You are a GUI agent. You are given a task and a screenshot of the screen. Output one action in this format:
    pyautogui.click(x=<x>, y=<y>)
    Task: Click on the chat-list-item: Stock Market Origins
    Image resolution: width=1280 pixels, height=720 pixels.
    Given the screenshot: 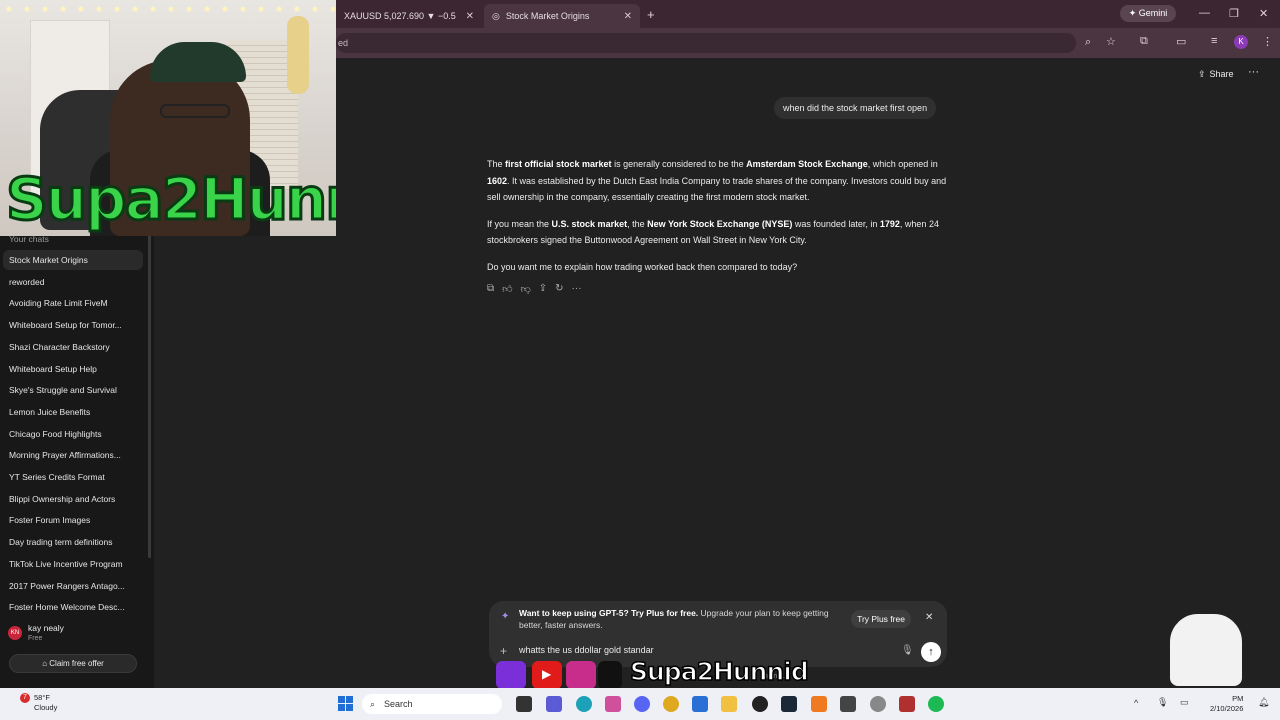 What is the action you would take?
    pyautogui.click(x=73, y=260)
    